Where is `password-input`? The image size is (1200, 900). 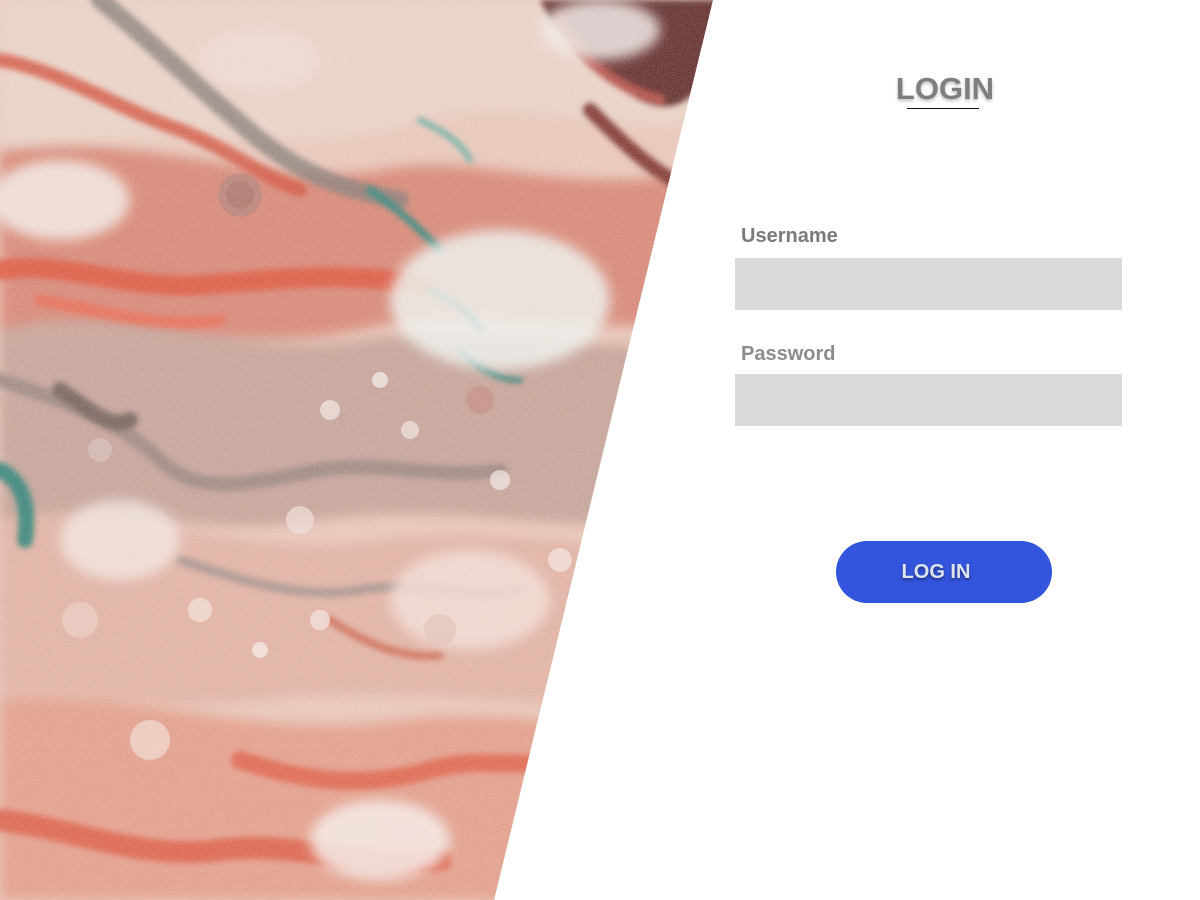 password-input is located at coordinates (928, 400).